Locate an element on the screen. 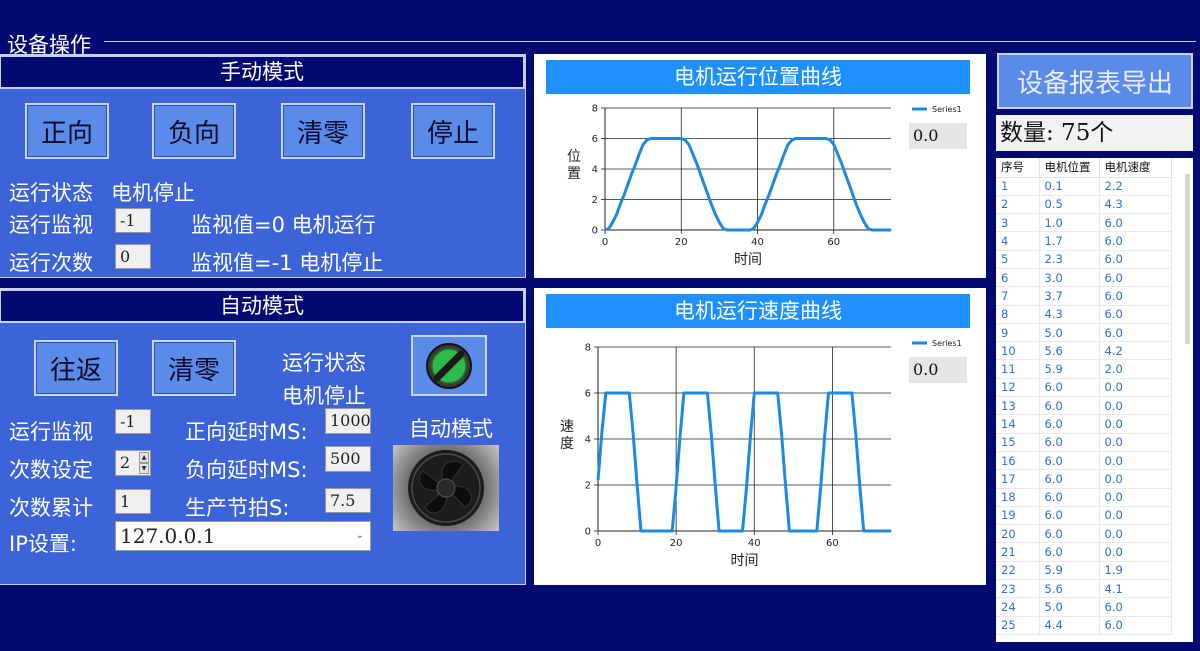 Image resolution: width=1200 pixels, height=651 pixels. table-row: 20 6.0 0.0 is located at coordinates (1084, 534).